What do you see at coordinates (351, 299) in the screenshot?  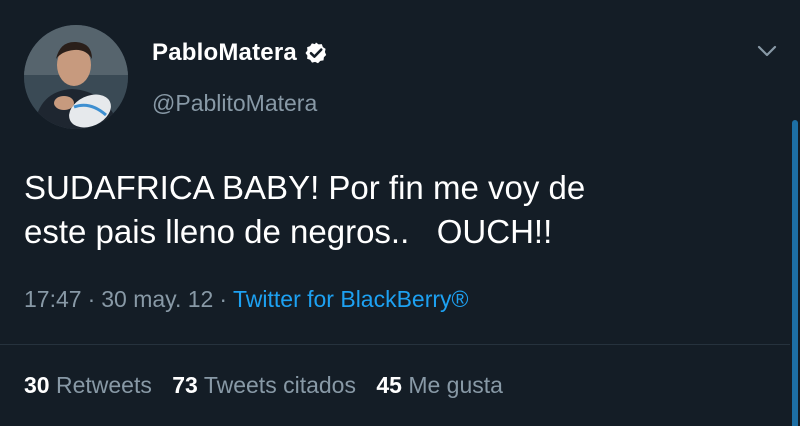 I see `tweet-source-link: Twitter for BlackBerry®` at bounding box center [351, 299].